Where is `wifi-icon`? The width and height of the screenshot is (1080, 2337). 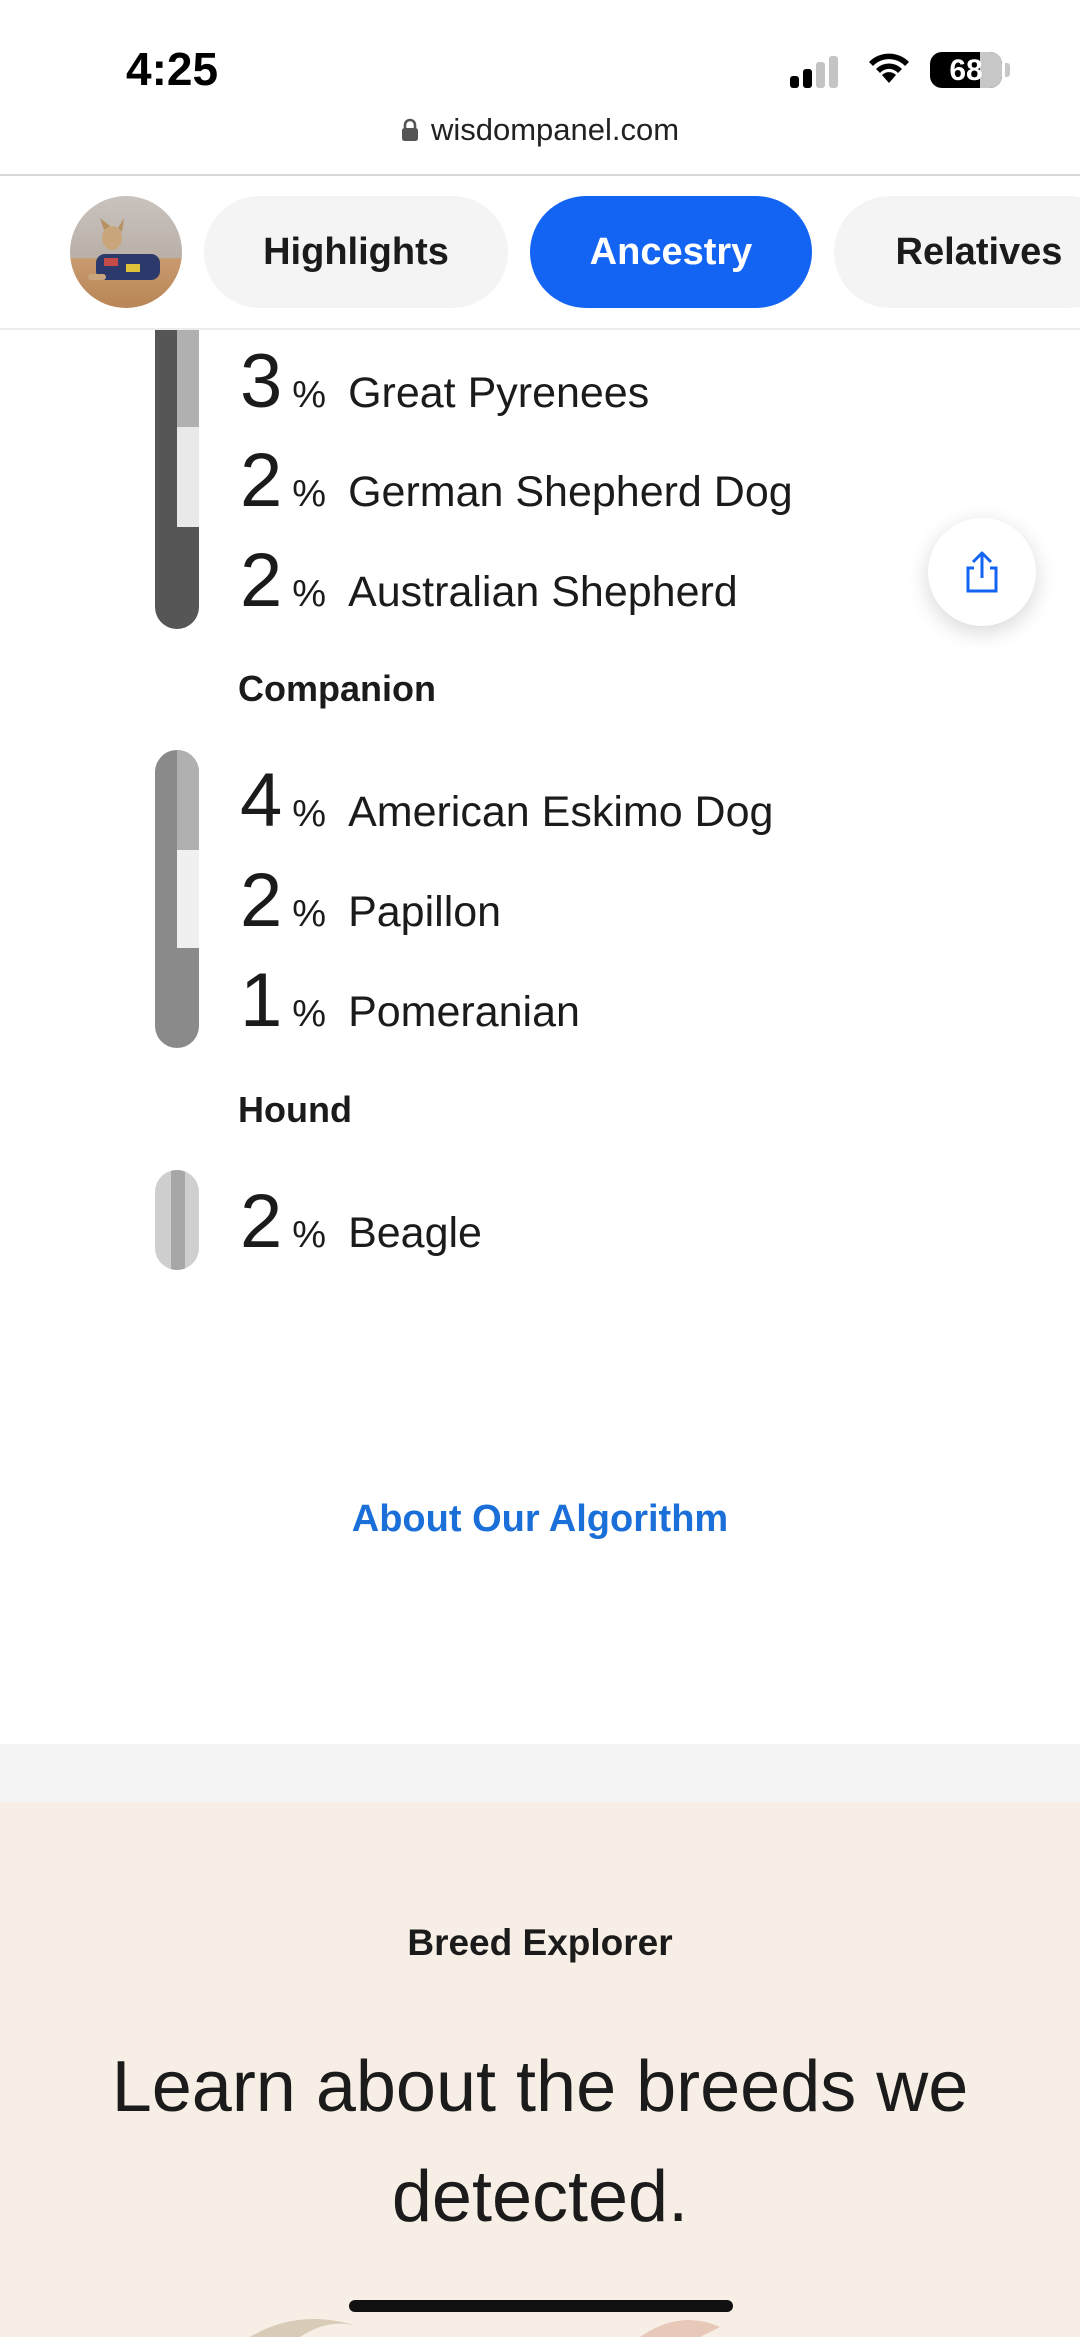
wifi-icon is located at coordinates (889, 68).